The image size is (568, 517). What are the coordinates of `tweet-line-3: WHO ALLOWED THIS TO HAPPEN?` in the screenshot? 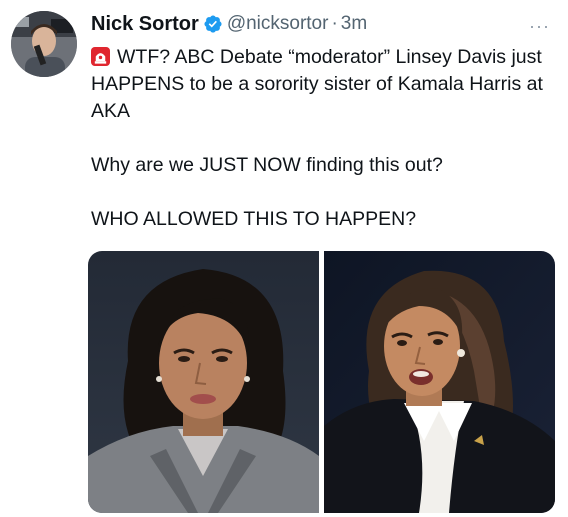 It's located at (254, 219).